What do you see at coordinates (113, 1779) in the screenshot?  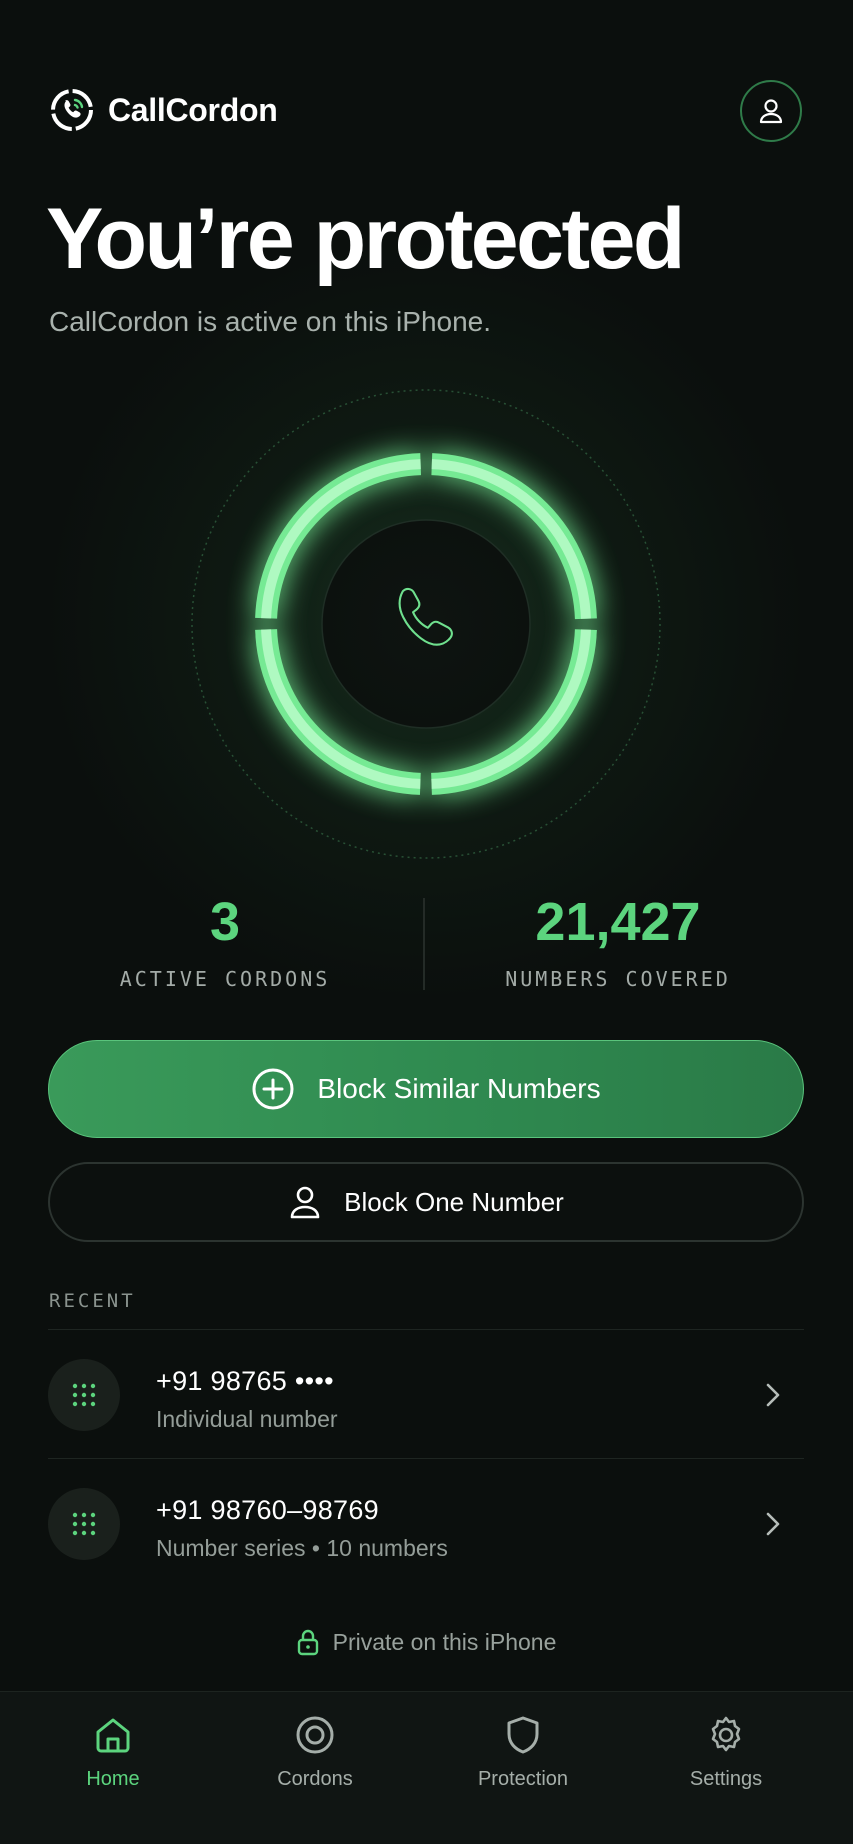 I see `tab-home-label: Home` at bounding box center [113, 1779].